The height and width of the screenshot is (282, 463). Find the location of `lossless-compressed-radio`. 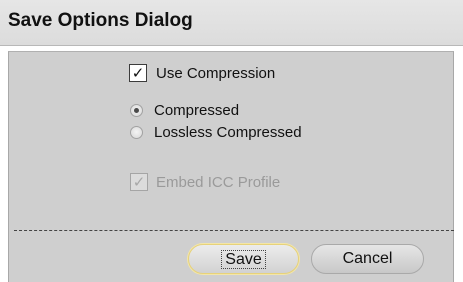

lossless-compressed-radio is located at coordinates (136, 132).